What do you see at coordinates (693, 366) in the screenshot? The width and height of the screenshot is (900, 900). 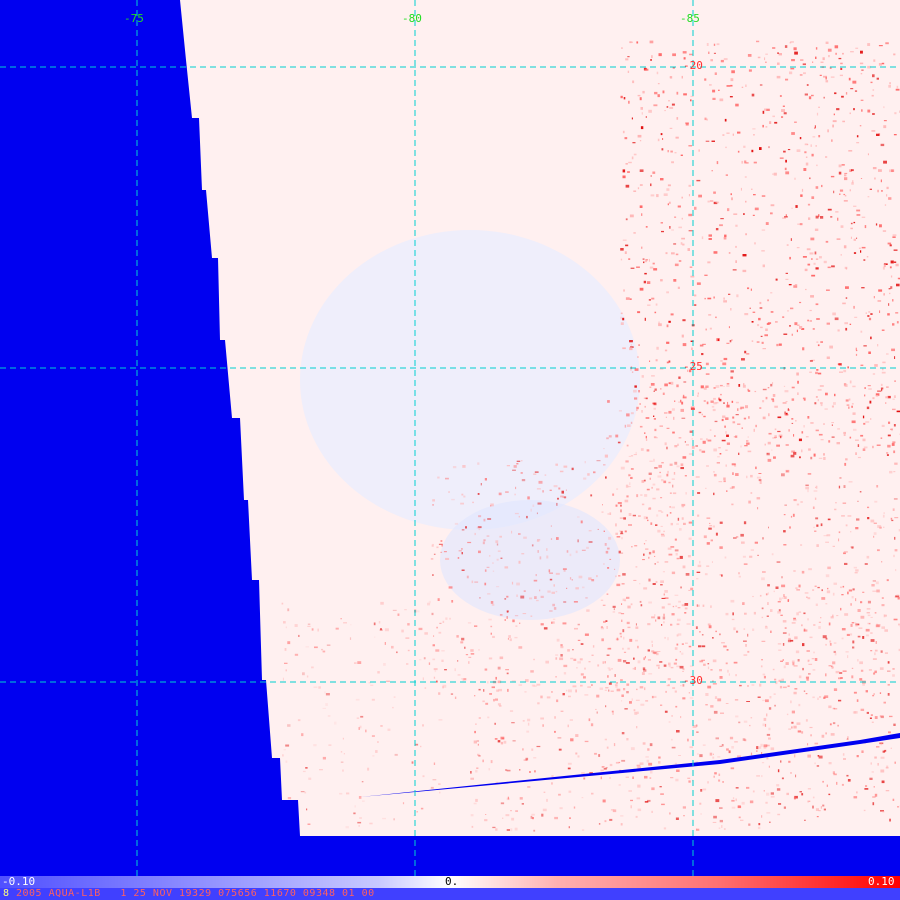 I see `latitude-label: -25` at bounding box center [693, 366].